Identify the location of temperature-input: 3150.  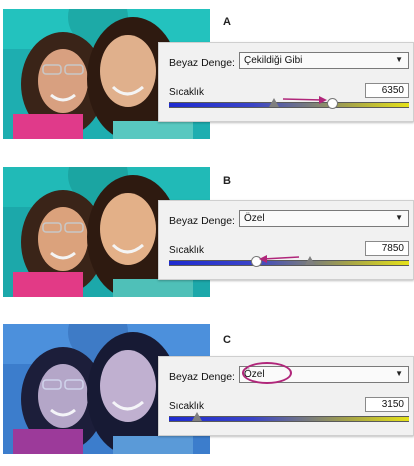
(387, 404).